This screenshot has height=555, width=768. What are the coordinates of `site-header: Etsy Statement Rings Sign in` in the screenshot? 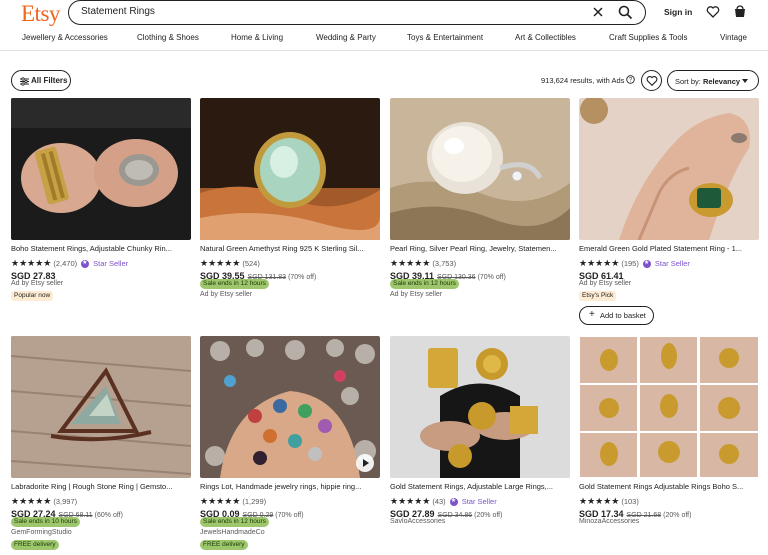 It's located at (384, 14).